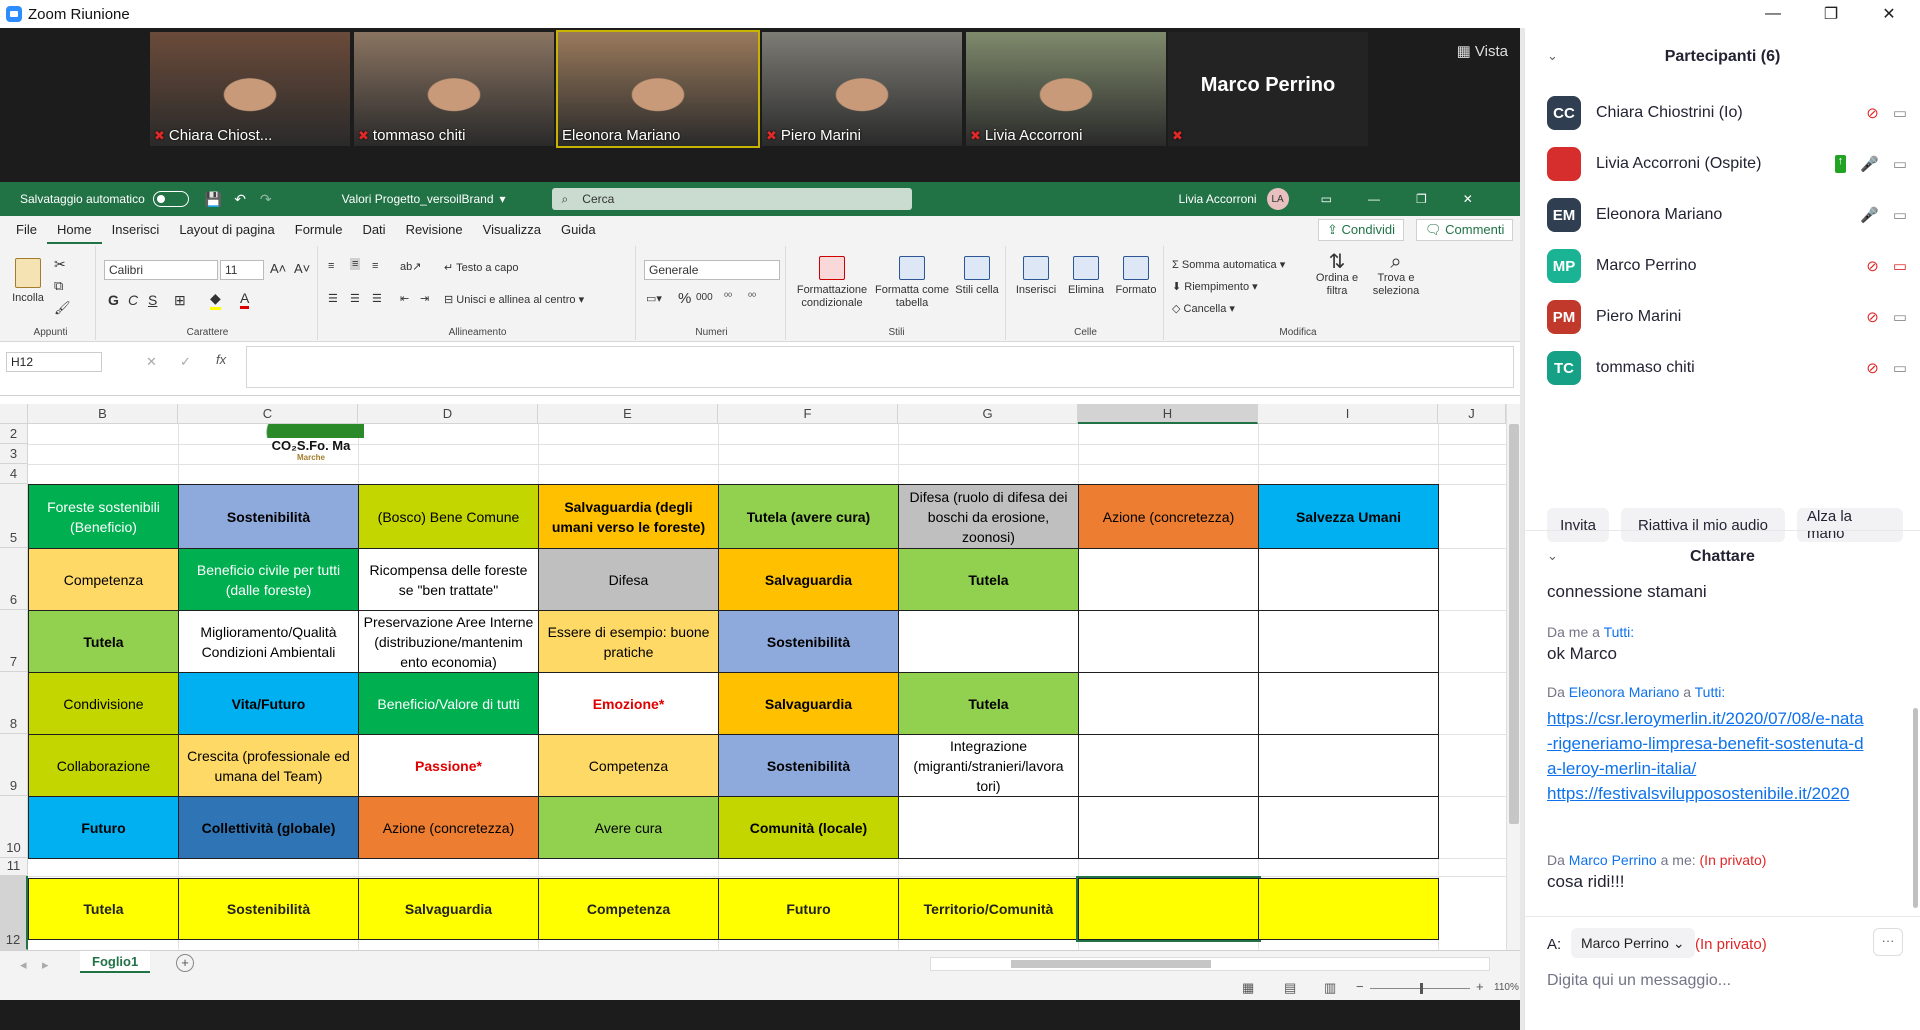 The width and height of the screenshot is (1920, 1030). I want to click on minimize-button: —, so click(1773, 14).